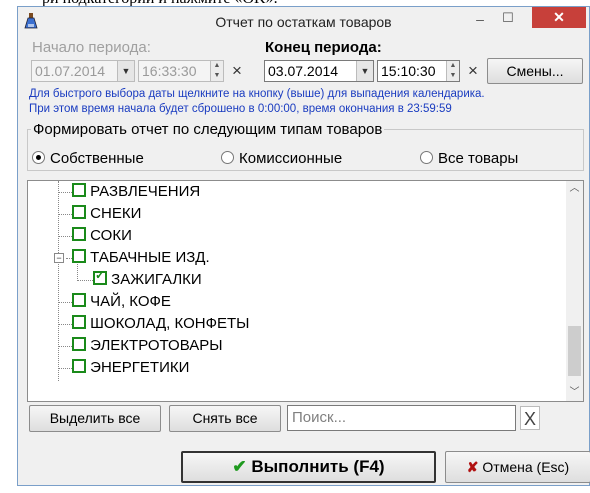 The image size is (590, 493). I want to click on checkbox-checked-icon, so click(100, 276).